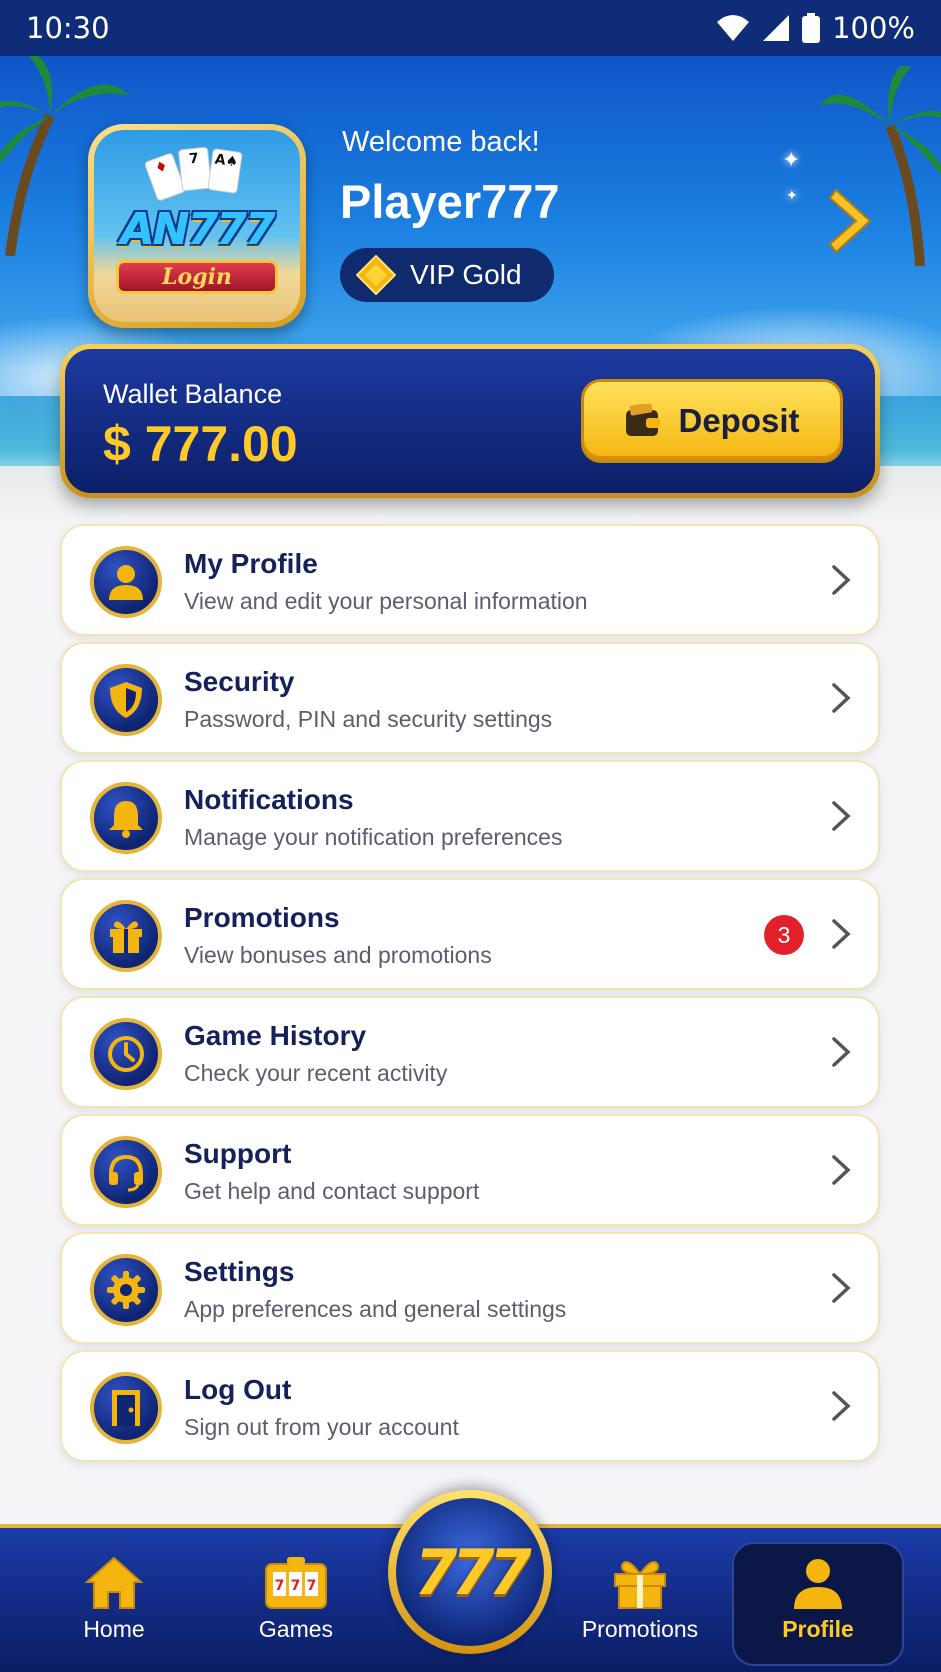 The image size is (941, 1672). I want to click on battery-icon, so click(811, 28).